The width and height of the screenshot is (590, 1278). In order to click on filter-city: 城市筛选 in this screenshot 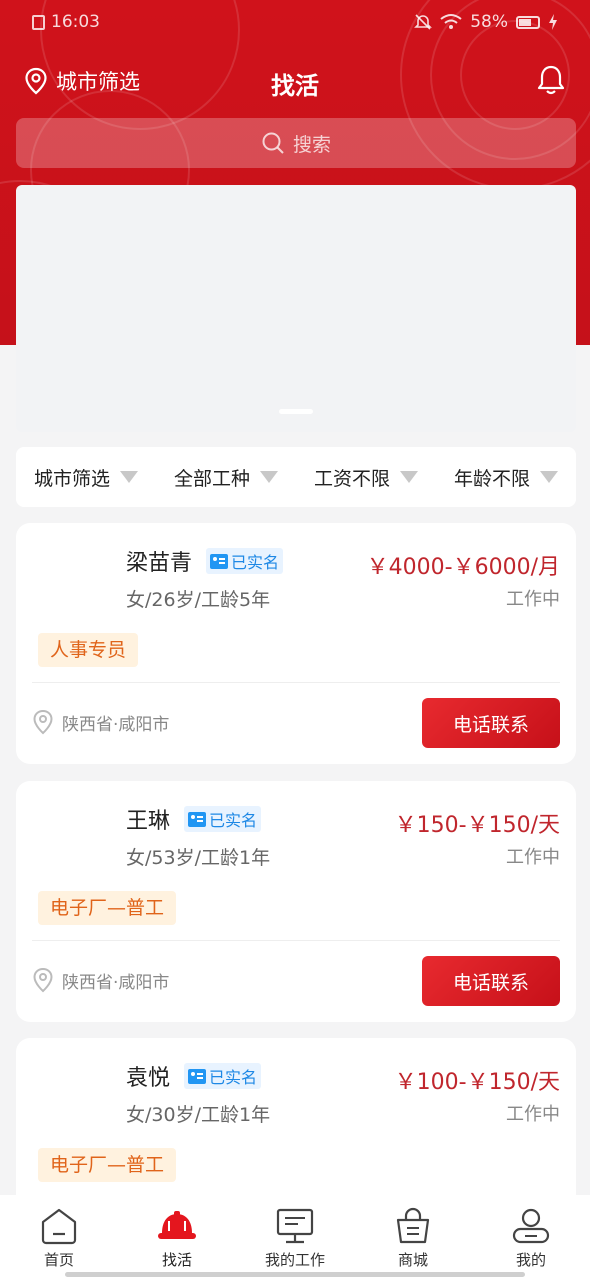, I will do `click(86, 477)`.